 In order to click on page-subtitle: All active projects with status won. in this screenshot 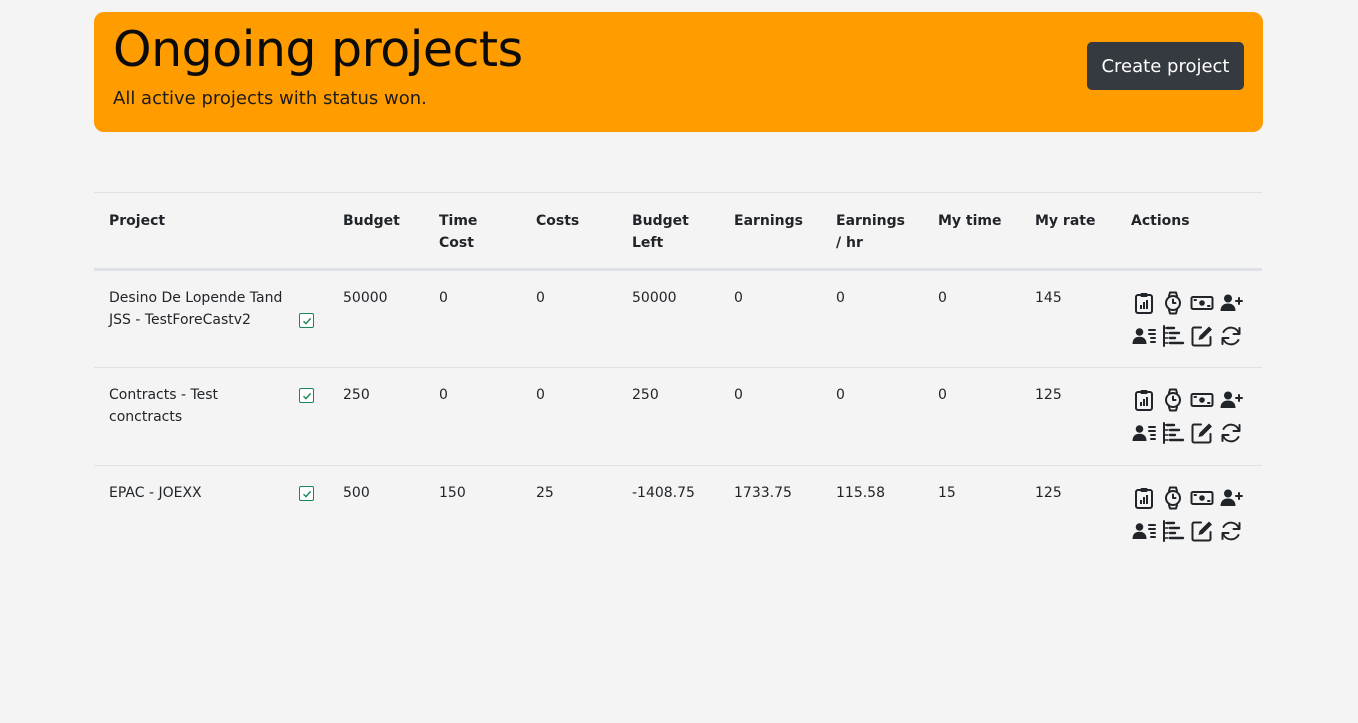, I will do `click(270, 98)`.